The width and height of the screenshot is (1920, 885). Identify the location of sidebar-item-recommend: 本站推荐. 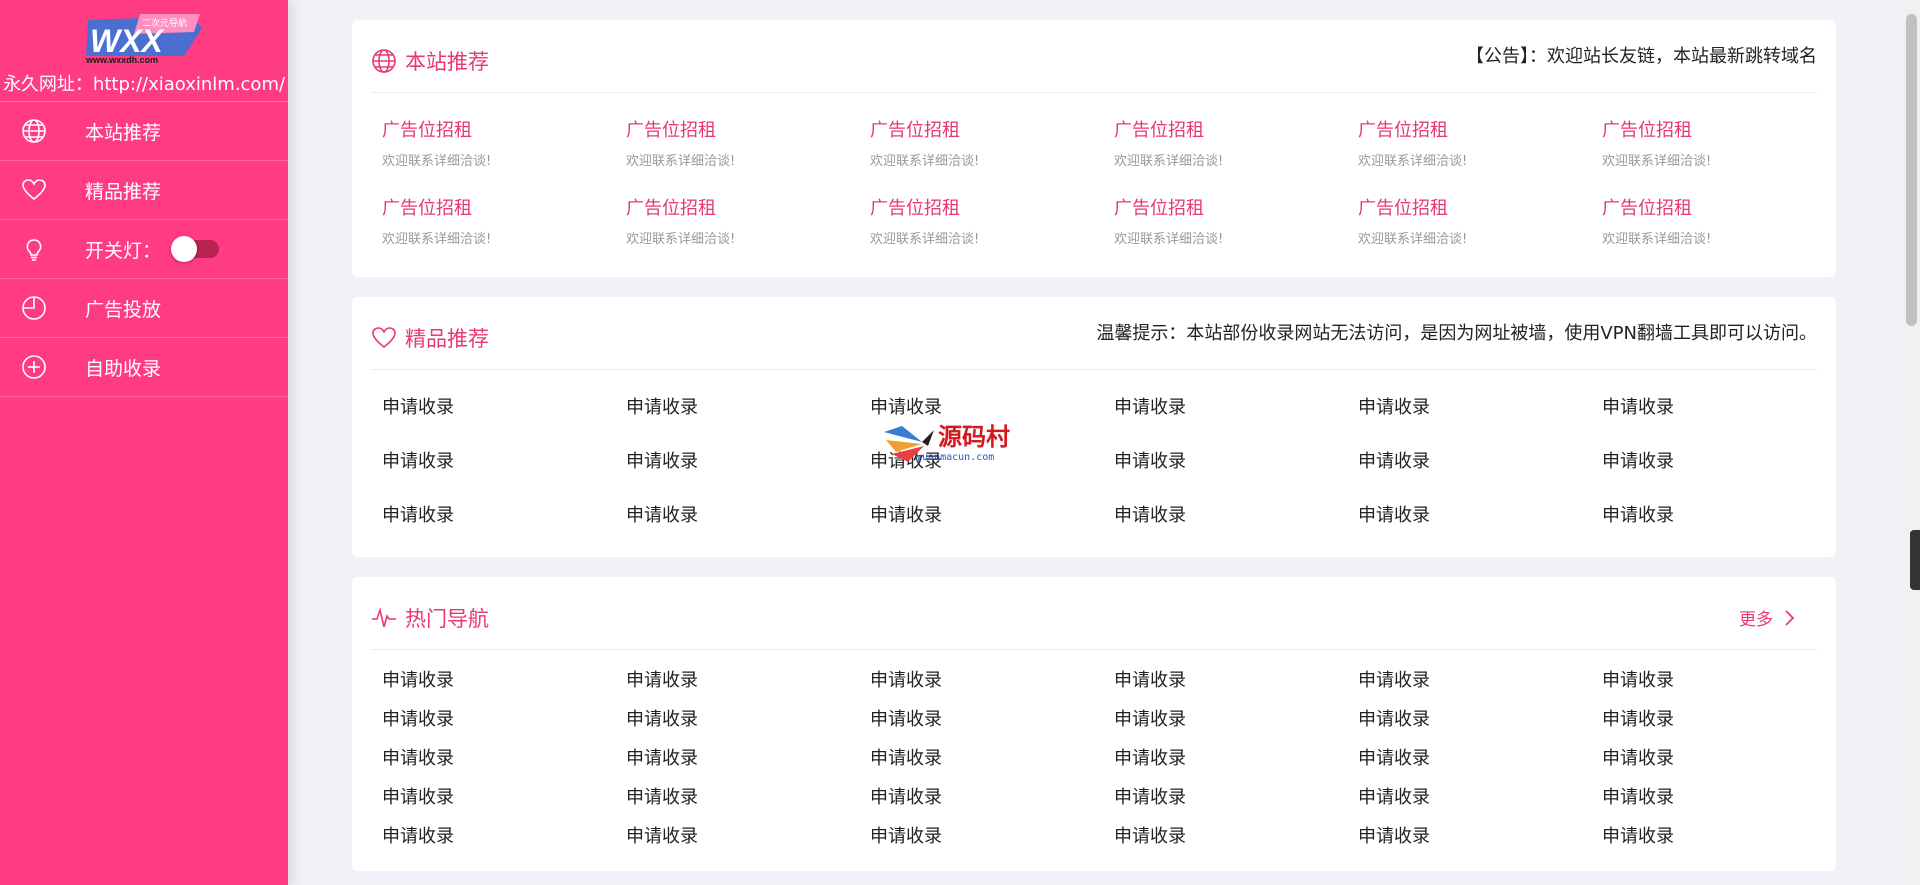
(144, 131).